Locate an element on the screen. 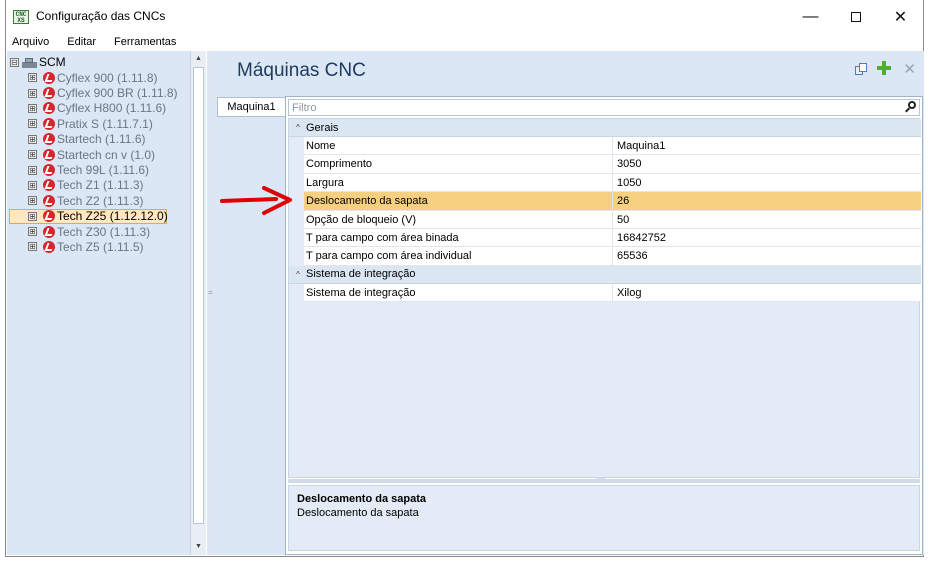  tree-item: ⊞ Startech (1.11.6) is located at coordinates (99, 139).